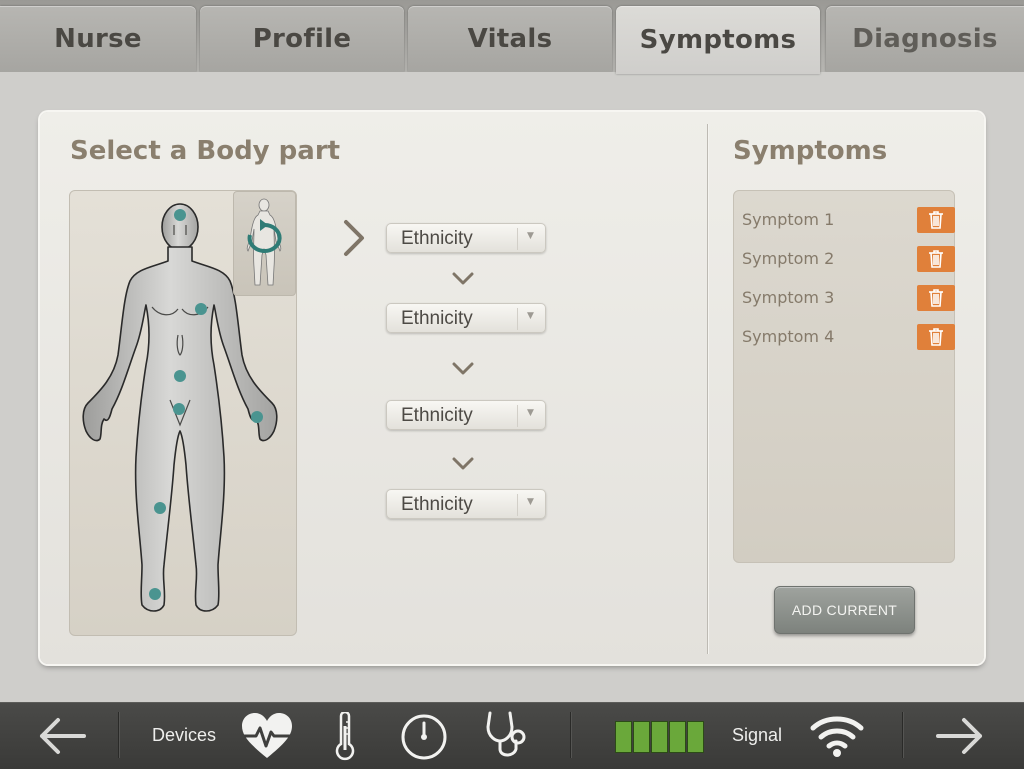 Image resolution: width=1024 pixels, height=769 pixels. I want to click on signal-label: Signal, so click(757, 735).